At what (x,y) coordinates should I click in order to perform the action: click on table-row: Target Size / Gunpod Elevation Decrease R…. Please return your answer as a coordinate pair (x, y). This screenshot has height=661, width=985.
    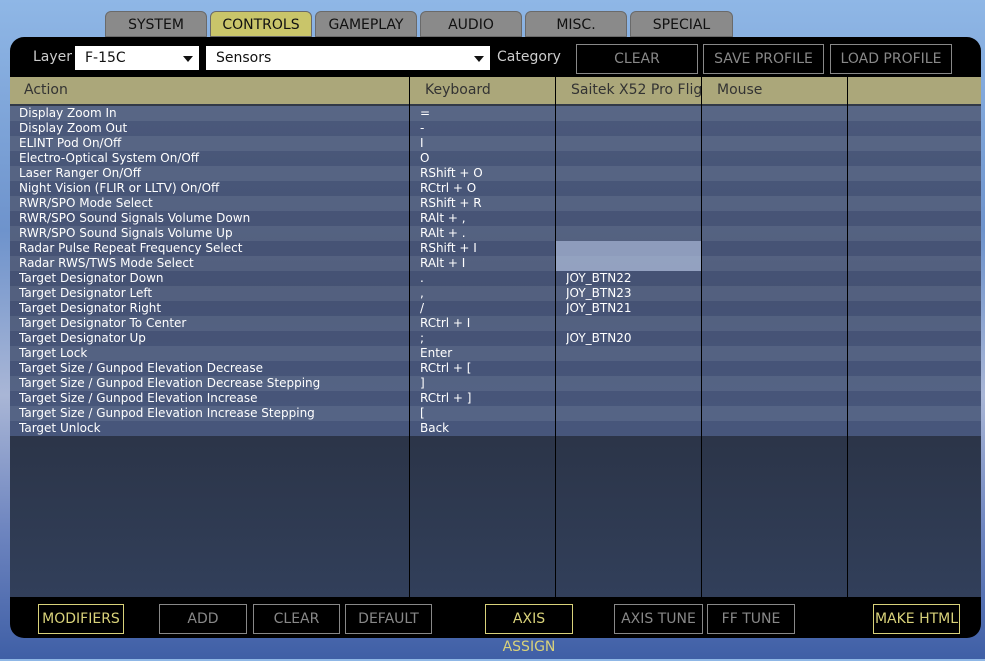
    Looking at the image, I should click on (495, 368).